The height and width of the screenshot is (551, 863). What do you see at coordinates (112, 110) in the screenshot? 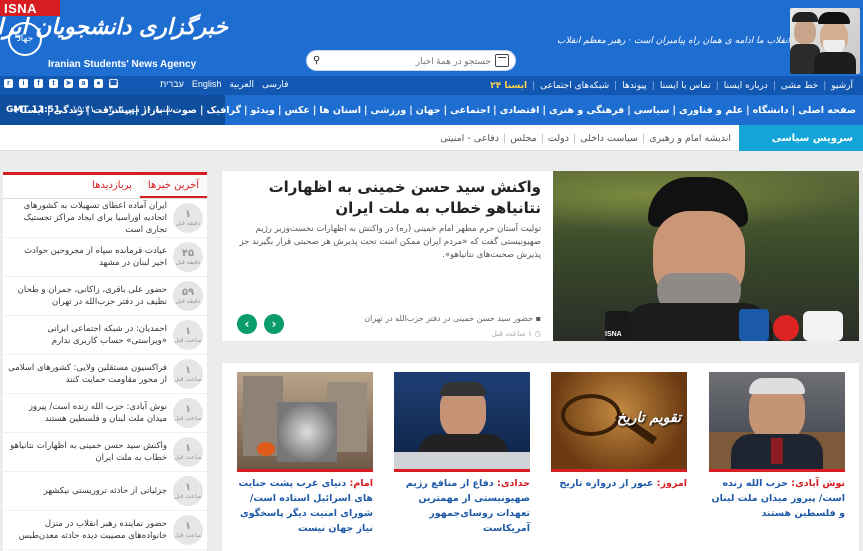
I see `nav-progress: پیشرفت` at bounding box center [112, 110].